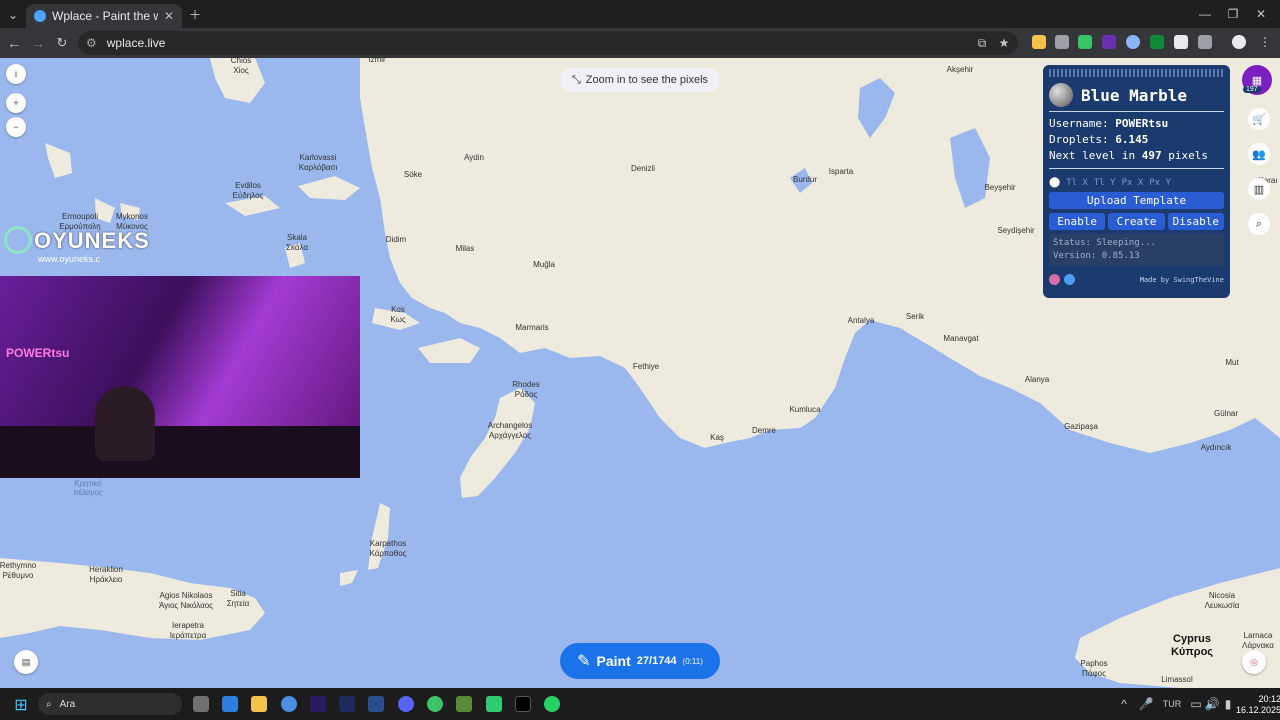  Describe the element at coordinates (26, 662) in the screenshot. I see `color-palette-button: ▤` at that location.